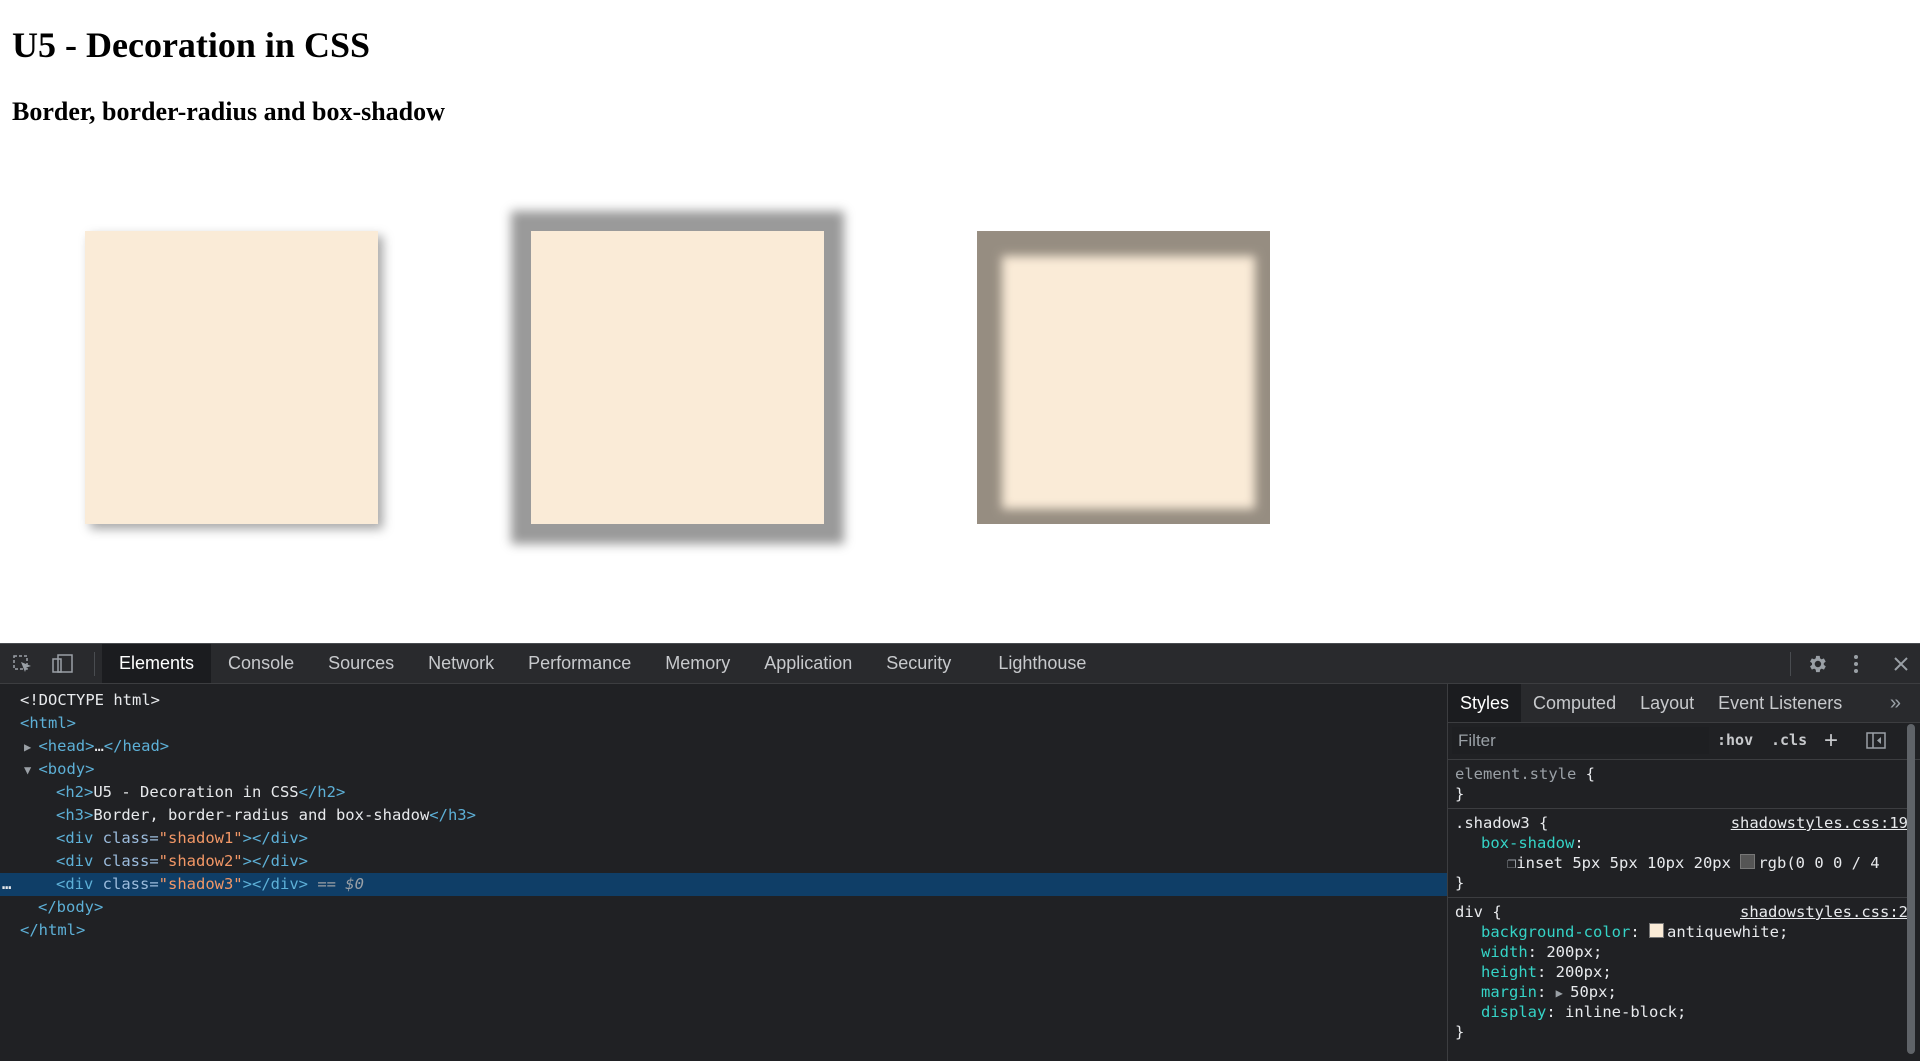  Describe the element at coordinates (1580, 740) in the screenshot. I see `styles-filter-input` at that location.